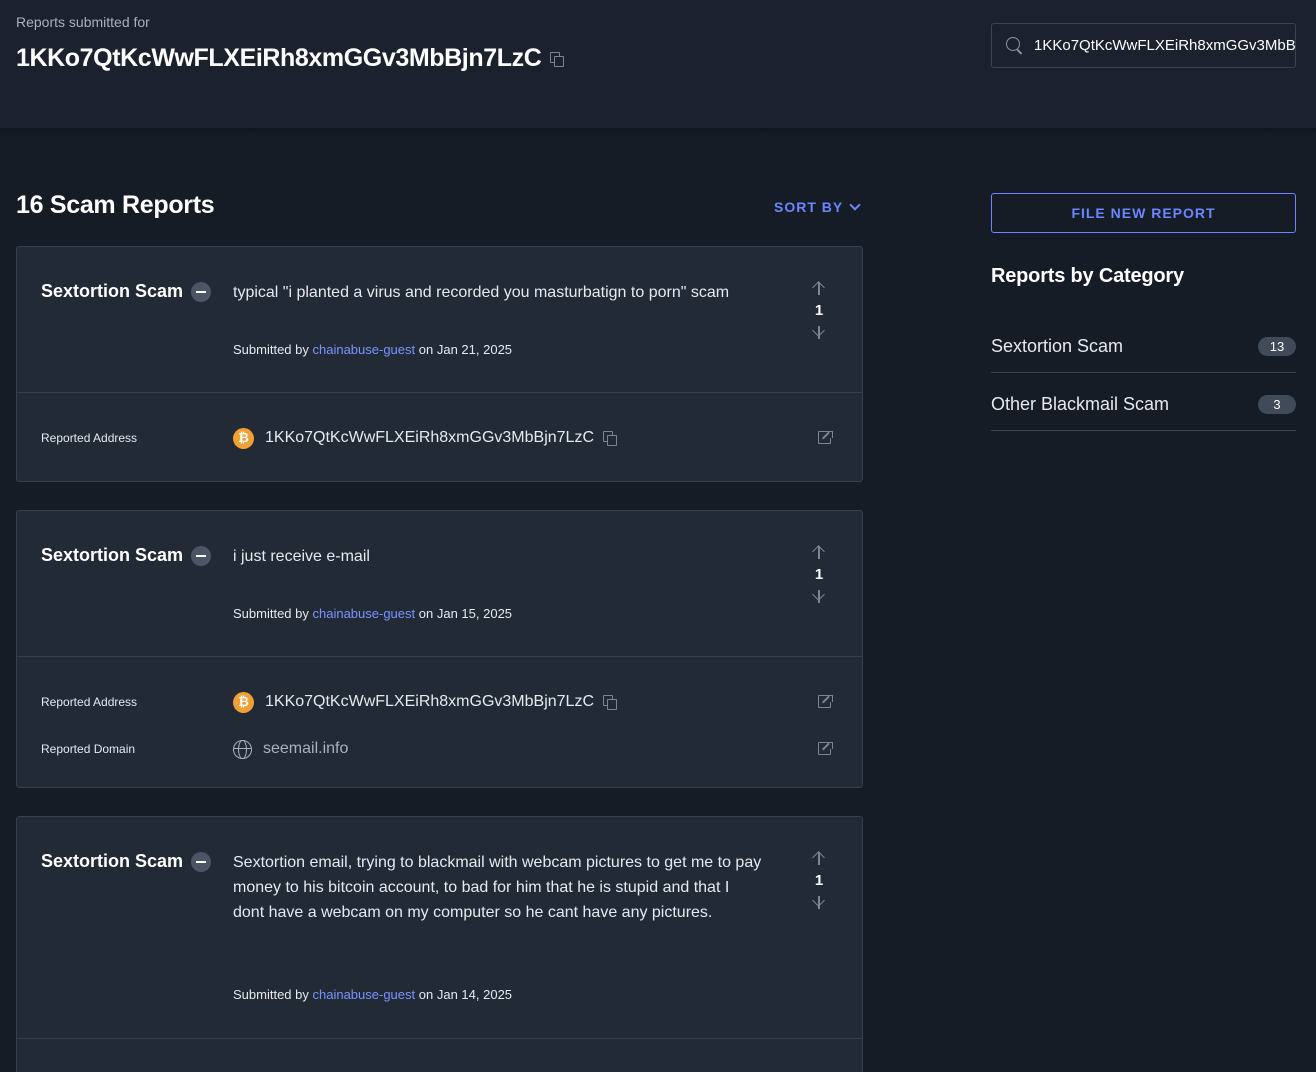 The image size is (1316, 1072). Describe the element at coordinates (1015, 45) in the screenshot. I see `search-icon` at that location.